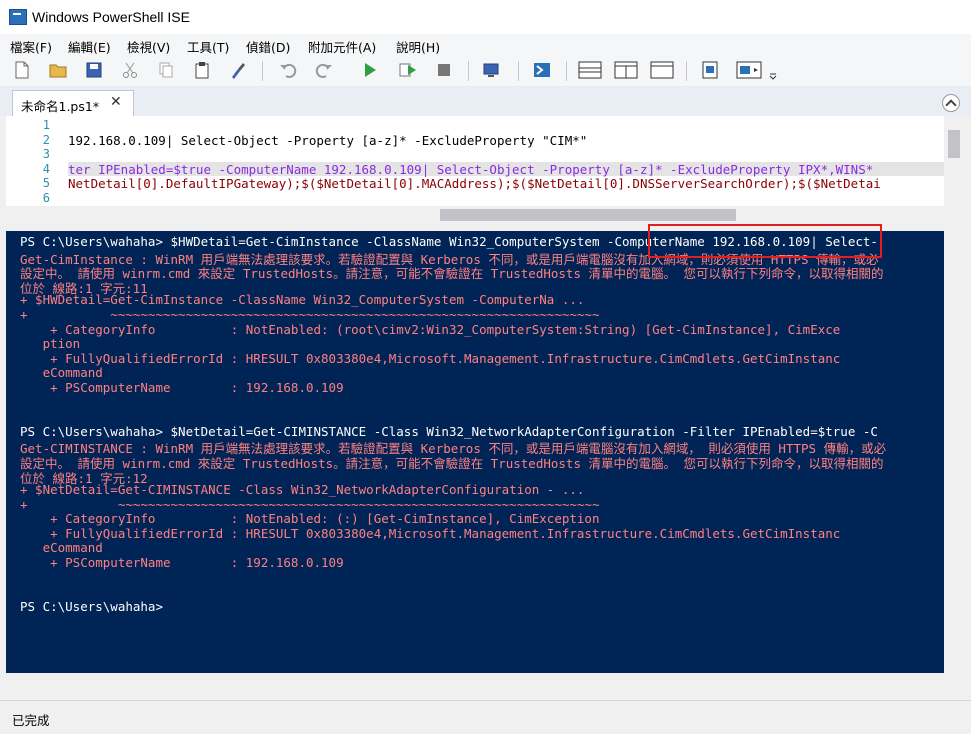 This screenshot has height=734, width=971. Describe the element at coordinates (29, 162) in the screenshot. I see `line-number-gutter: 1 2 3 4 5 6` at that location.